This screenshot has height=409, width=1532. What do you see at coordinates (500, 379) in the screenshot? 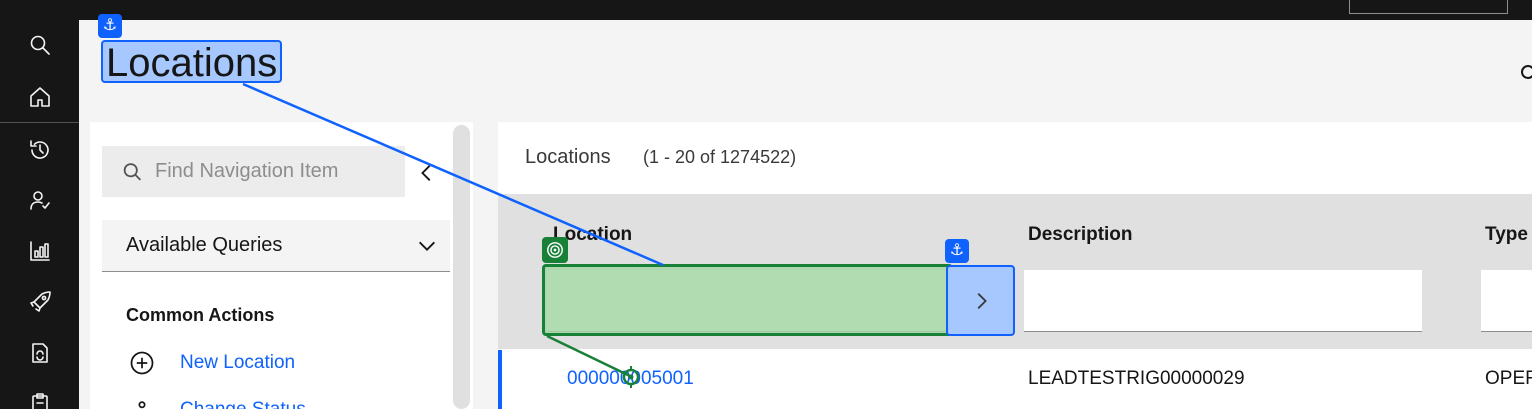
I see `row-selection-accent` at bounding box center [500, 379].